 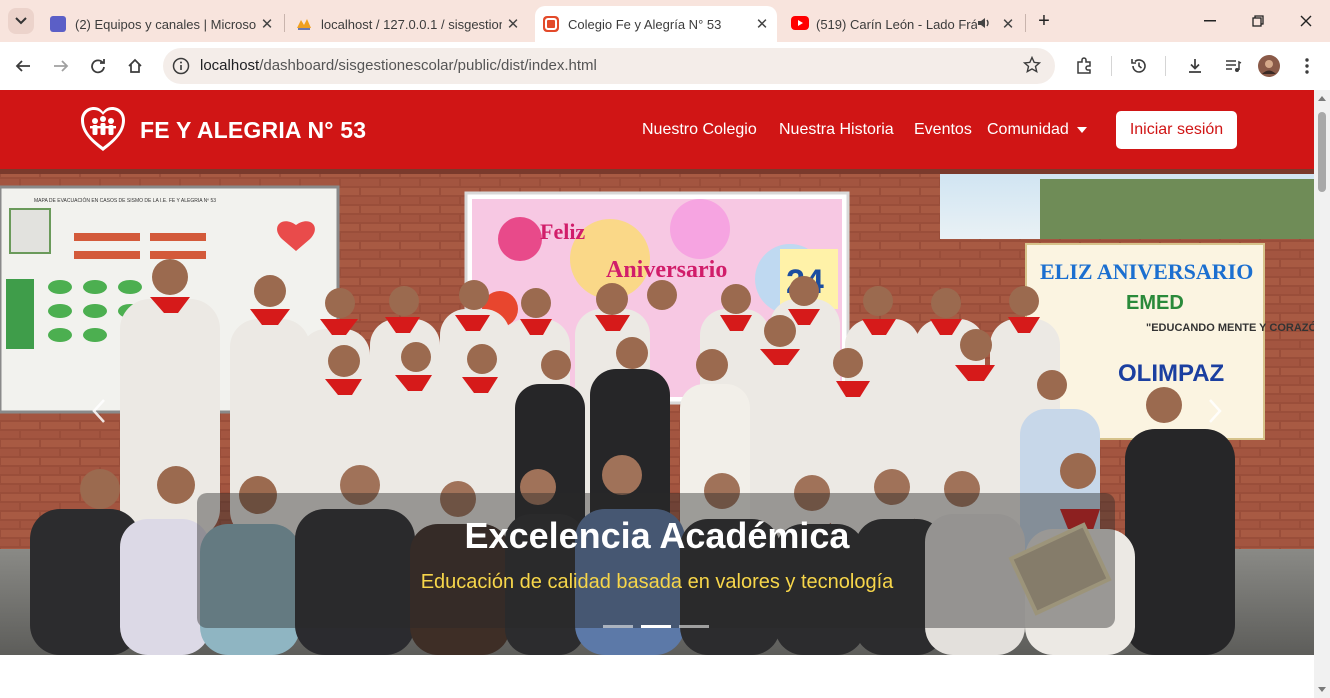 I want to click on history-icon, so click(x=1139, y=66).